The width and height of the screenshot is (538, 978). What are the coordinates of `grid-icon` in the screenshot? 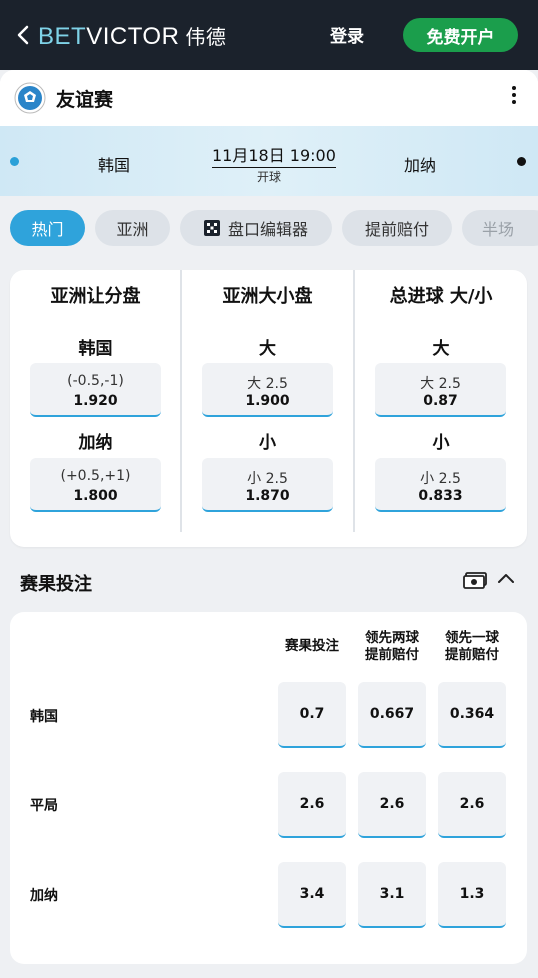 It's located at (211, 228).